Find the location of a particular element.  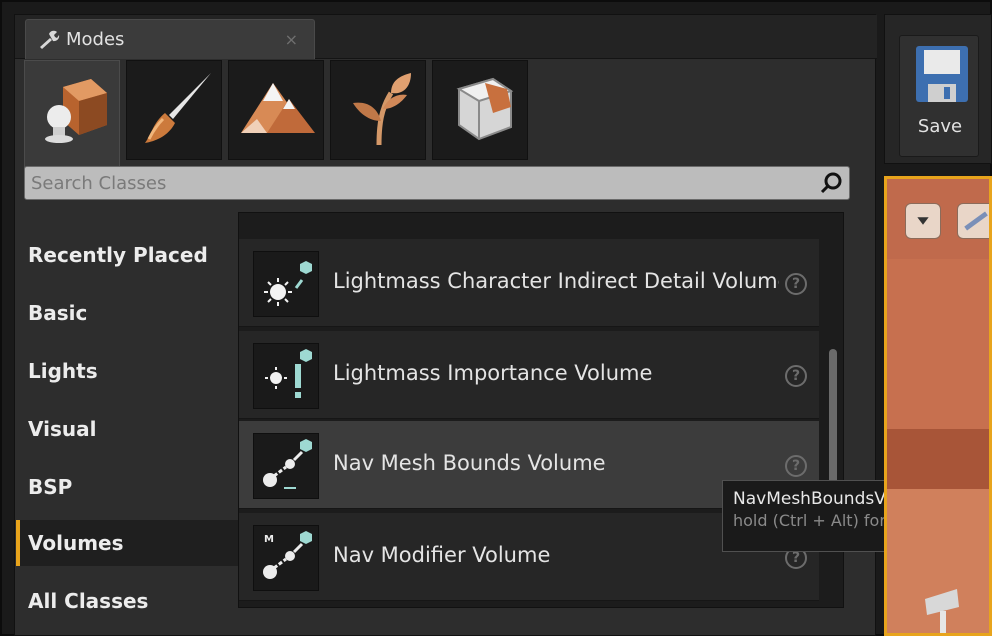

mountains-icon is located at coordinates (278, 108).